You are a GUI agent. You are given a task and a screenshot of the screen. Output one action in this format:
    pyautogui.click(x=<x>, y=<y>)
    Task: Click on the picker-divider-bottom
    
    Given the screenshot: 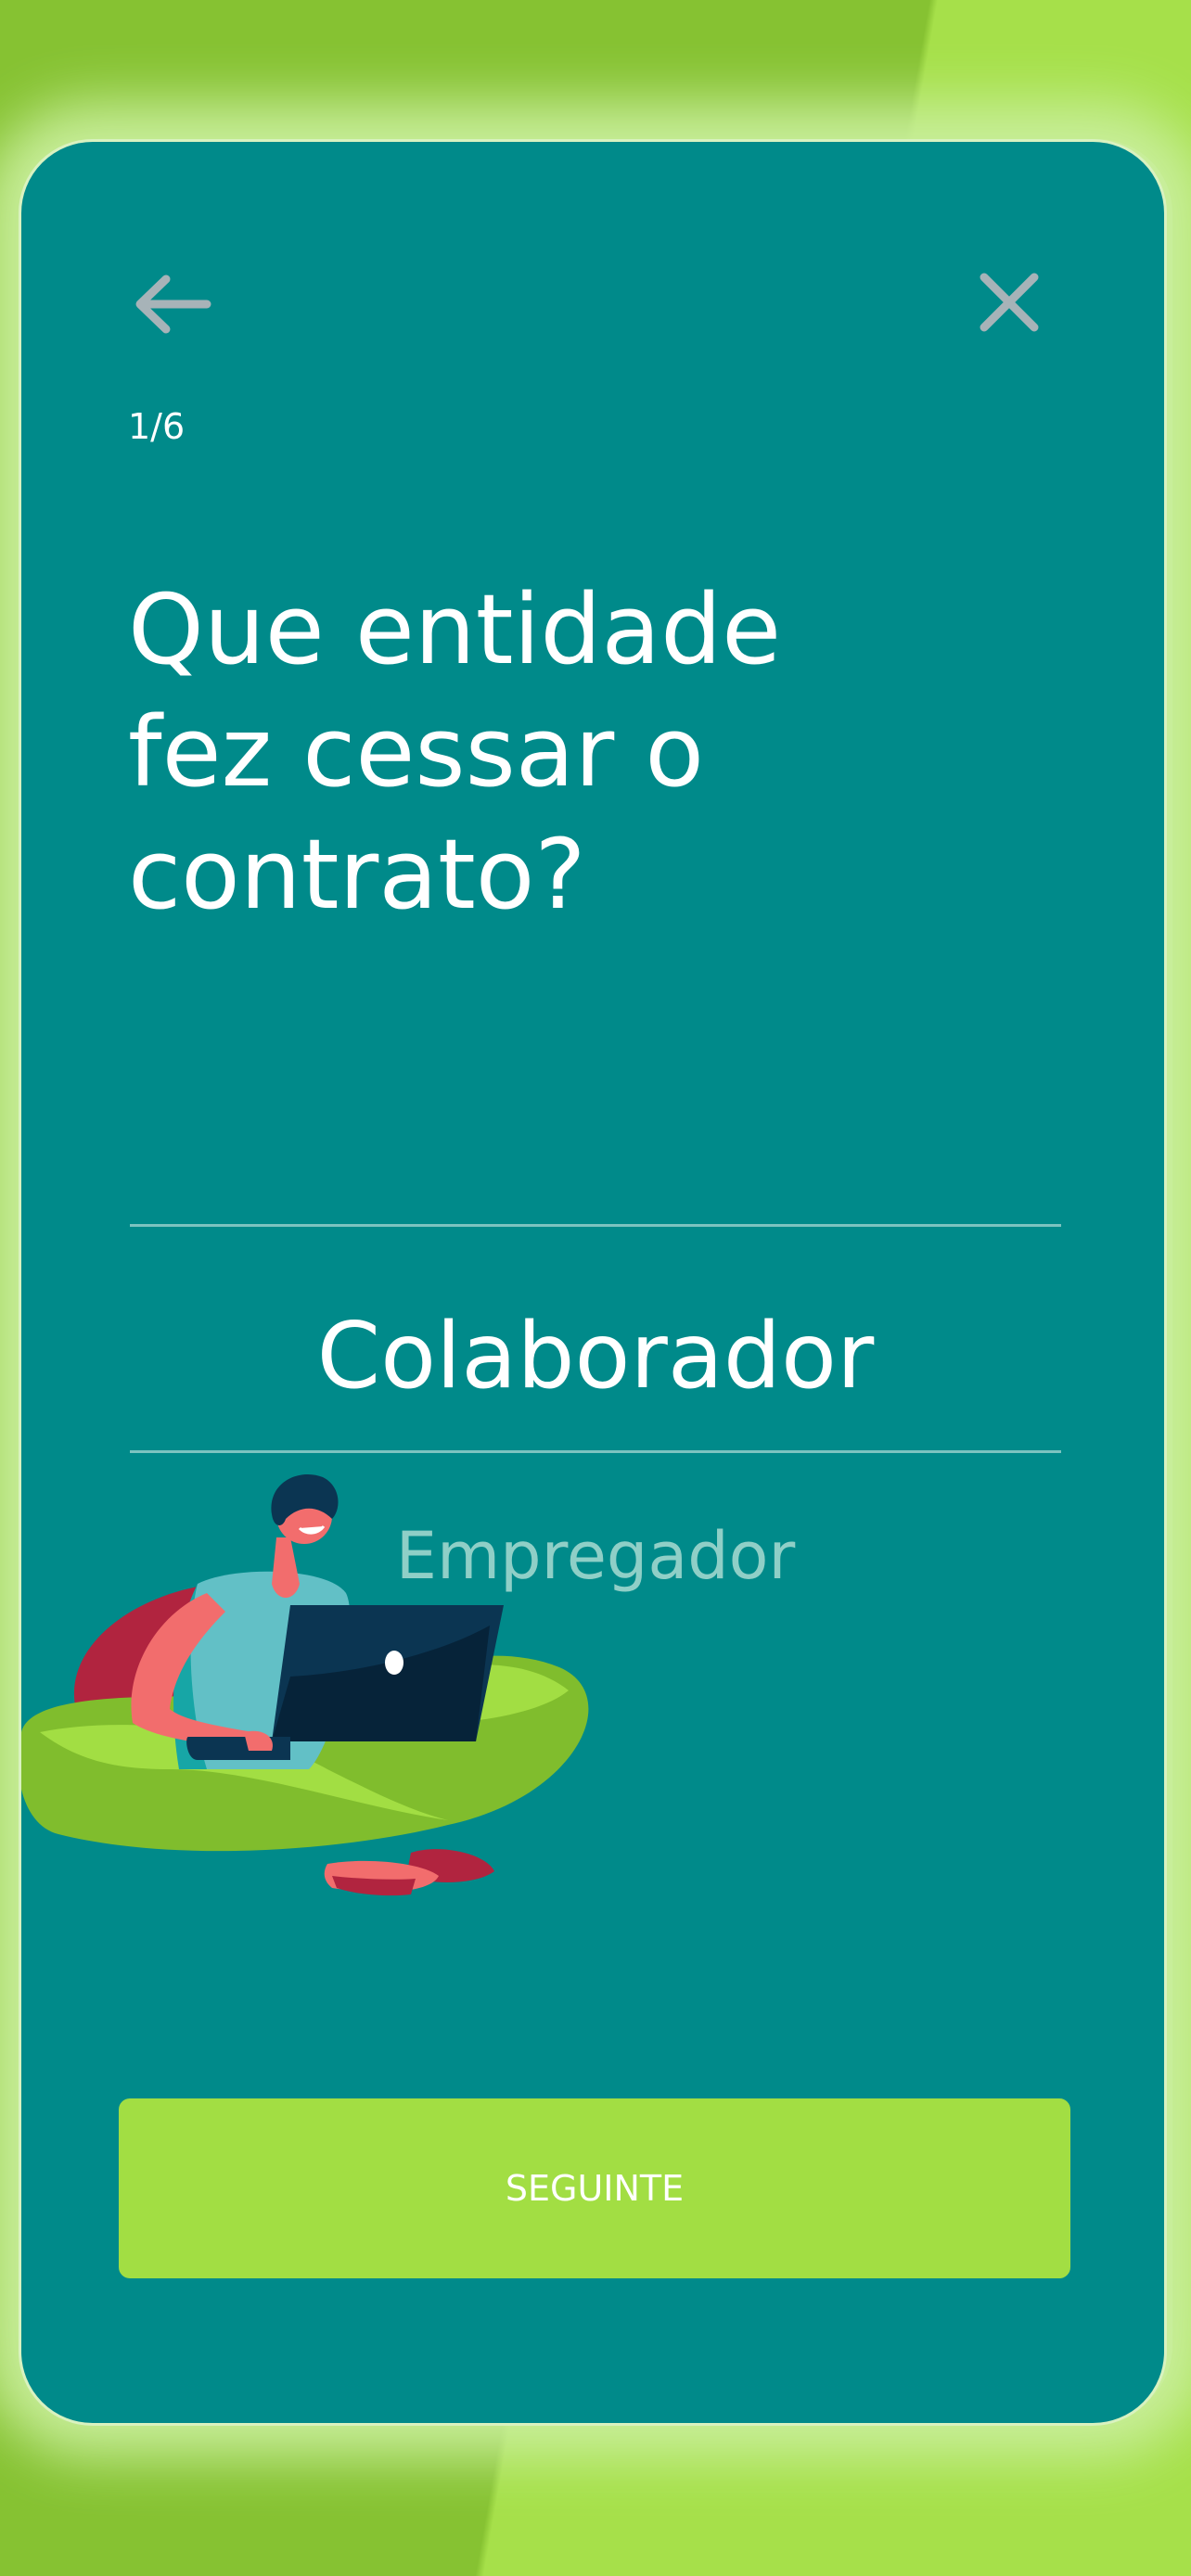 What is the action you would take?
    pyautogui.click(x=595, y=1451)
    